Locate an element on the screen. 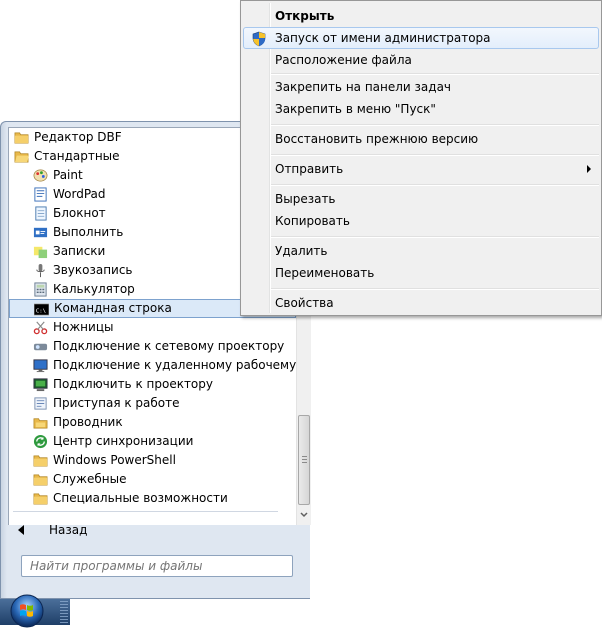 The width and height of the screenshot is (602, 628). cmd-icon: C:\ is located at coordinates (41, 309).